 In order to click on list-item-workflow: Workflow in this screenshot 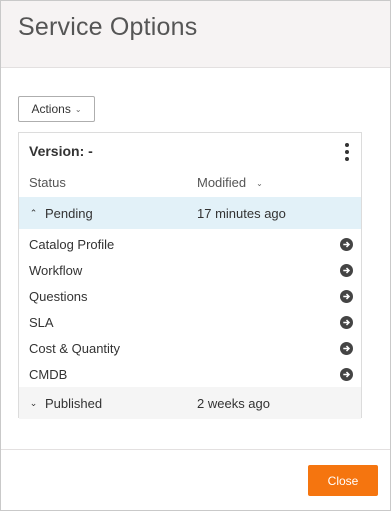, I will do `click(190, 271)`.